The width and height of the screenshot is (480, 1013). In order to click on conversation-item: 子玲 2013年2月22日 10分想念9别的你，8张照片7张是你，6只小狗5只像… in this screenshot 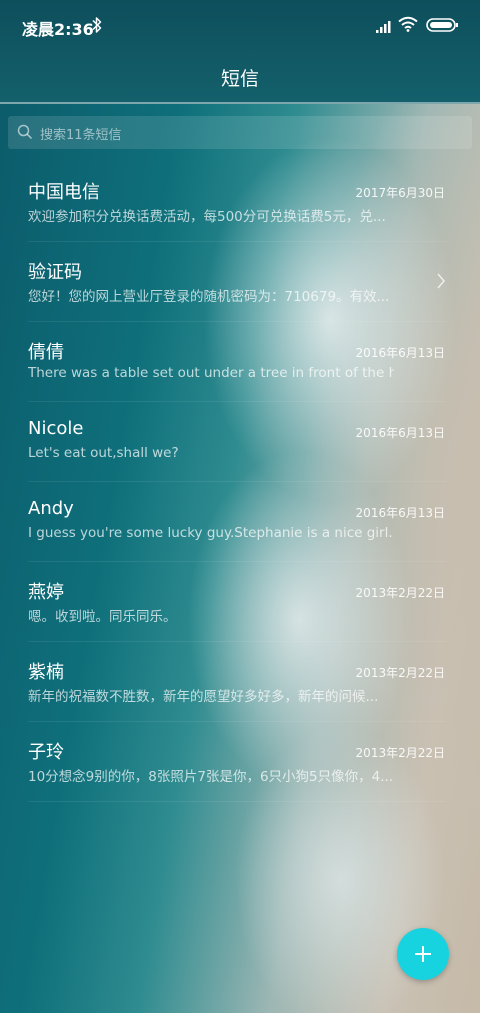, I will do `click(240, 762)`.